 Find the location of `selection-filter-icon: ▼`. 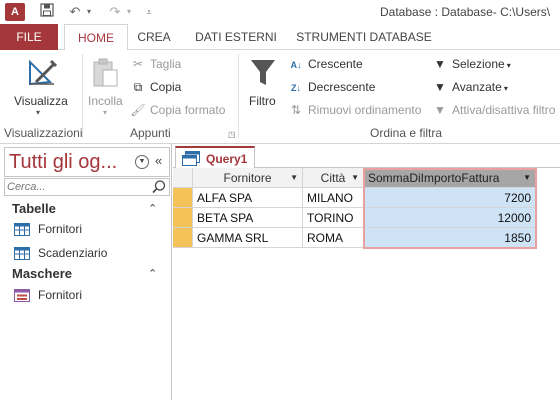

selection-filter-icon: ▼ is located at coordinates (440, 64).